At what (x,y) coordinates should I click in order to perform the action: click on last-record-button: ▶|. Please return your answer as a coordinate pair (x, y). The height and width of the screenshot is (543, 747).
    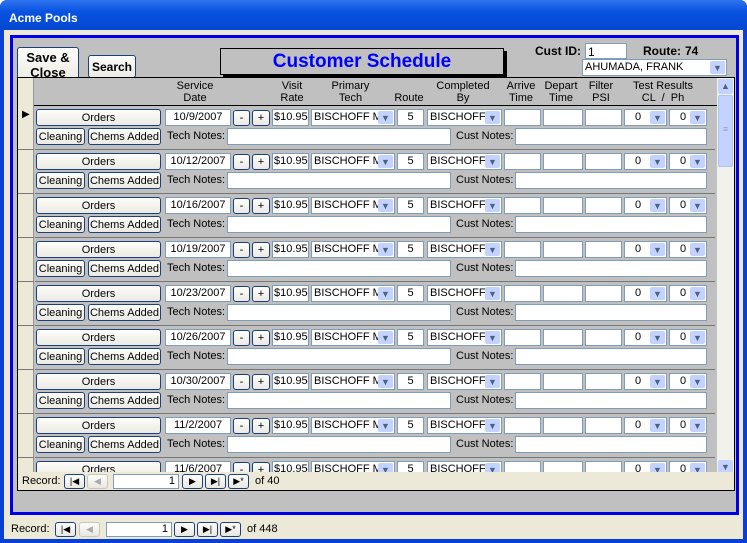
    Looking at the image, I should click on (215, 481).